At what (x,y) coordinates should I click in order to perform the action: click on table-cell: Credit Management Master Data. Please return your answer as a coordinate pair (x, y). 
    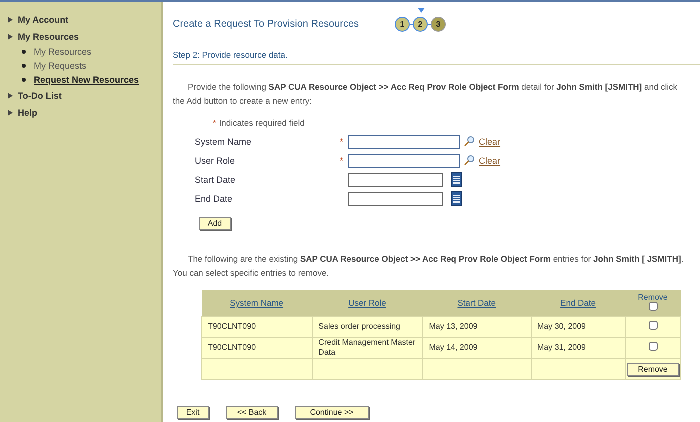
    Looking at the image, I should click on (367, 348).